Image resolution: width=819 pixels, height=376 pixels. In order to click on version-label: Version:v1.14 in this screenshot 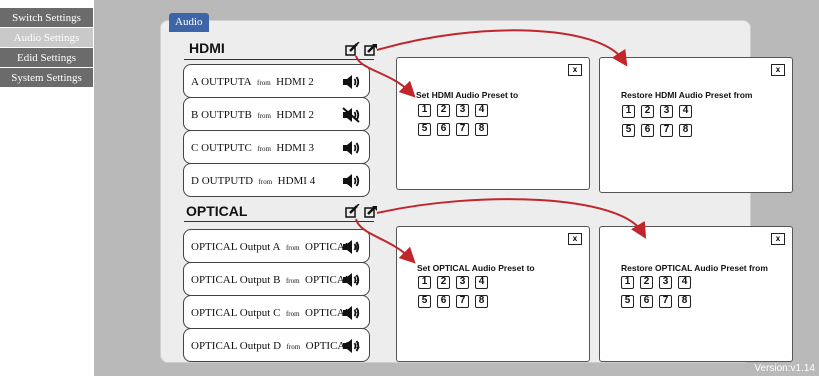, I will do `click(784, 368)`.